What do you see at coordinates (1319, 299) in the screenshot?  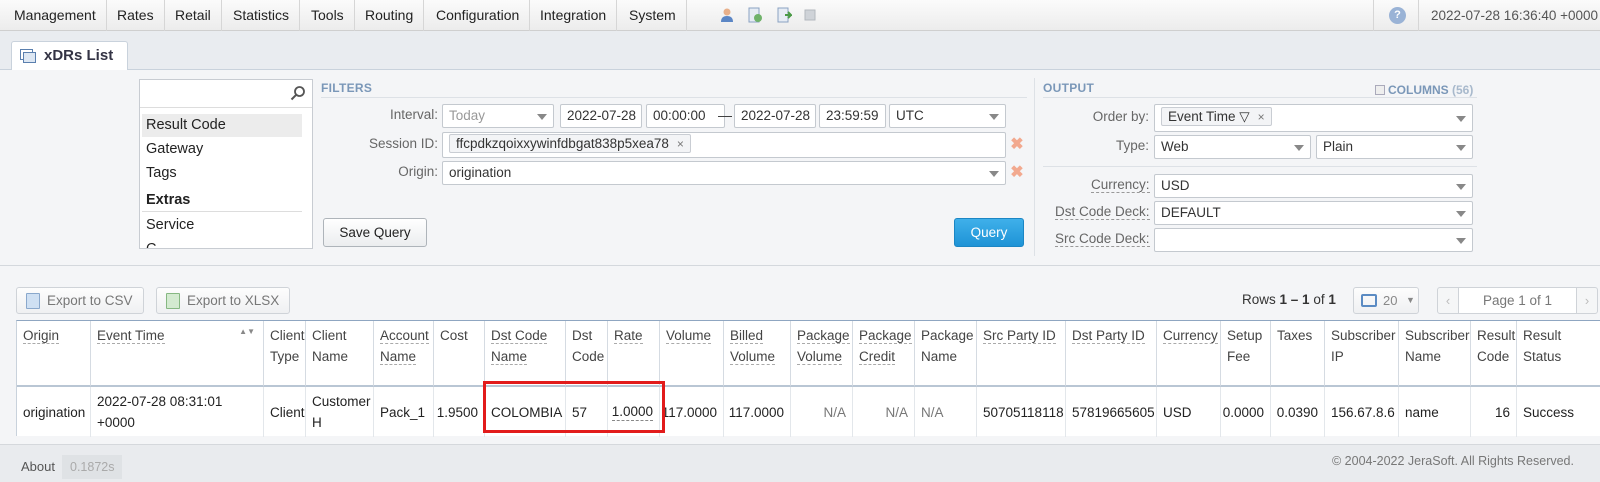 I see `rows-of: of` at bounding box center [1319, 299].